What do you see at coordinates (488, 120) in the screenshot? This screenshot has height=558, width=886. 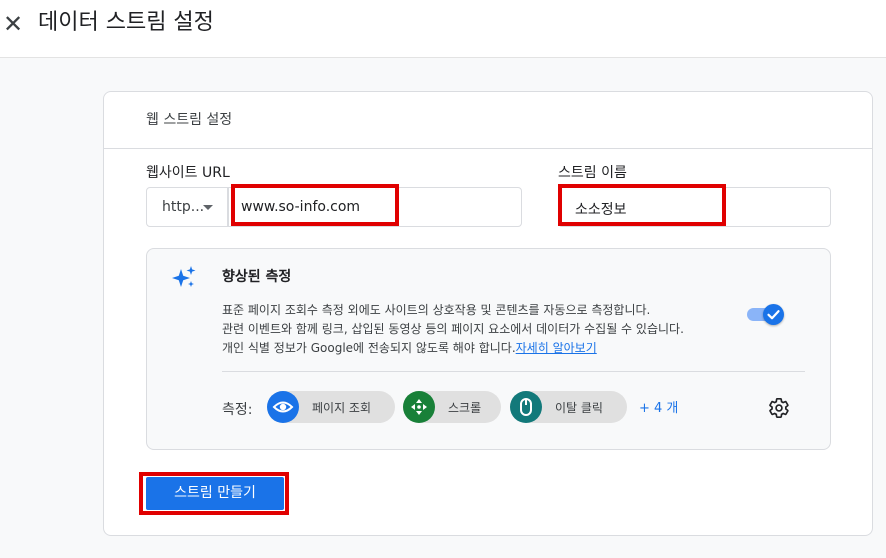 I see `card-header: 웹 스트림 설정` at bounding box center [488, 120].